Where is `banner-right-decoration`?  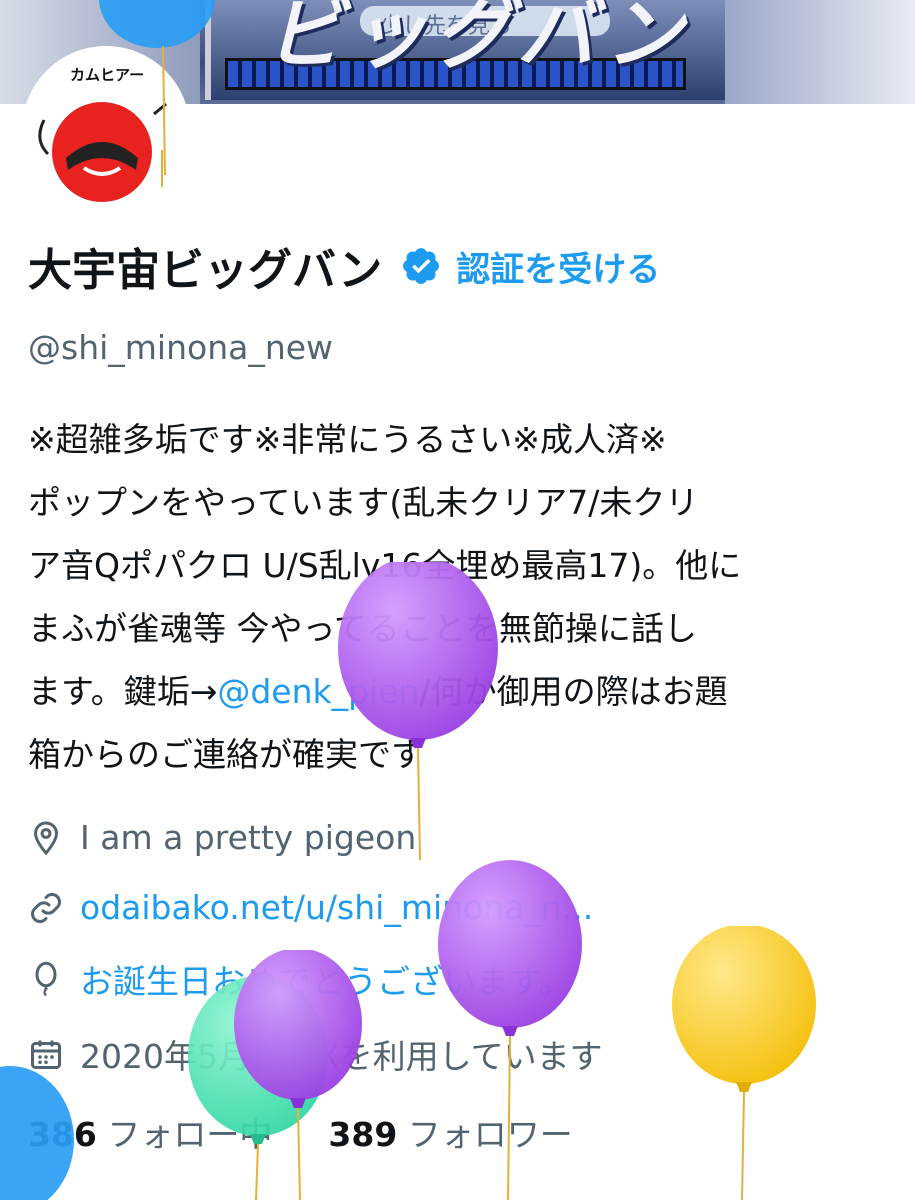 banner-right-decoration is located at coordinates (820, 52).